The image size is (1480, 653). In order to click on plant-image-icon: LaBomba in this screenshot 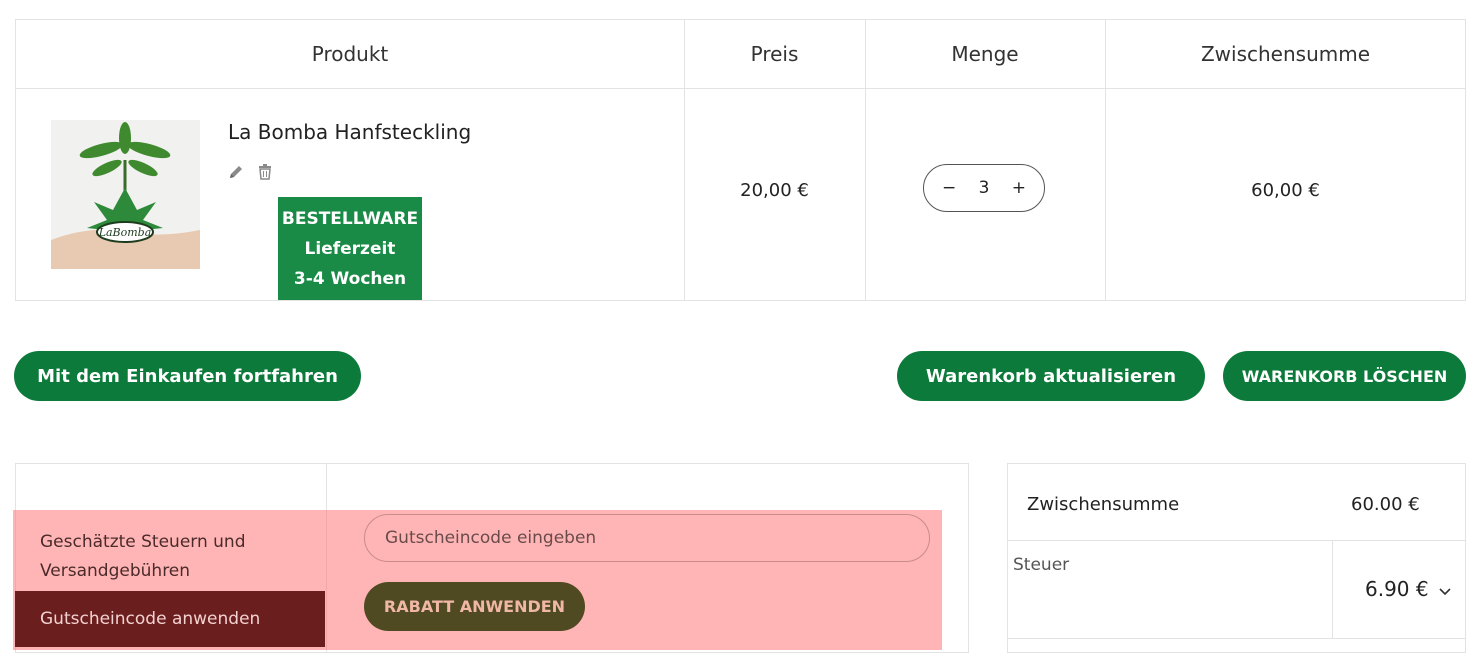, I will do `click(125, 194)`.